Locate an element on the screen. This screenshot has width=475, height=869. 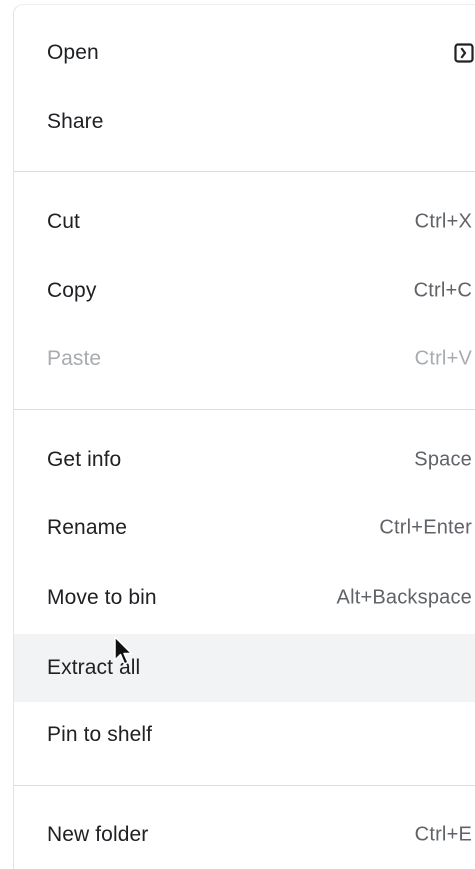
menu-item-paste: Paste Ctrl+V is located at coordinates (244, 359).